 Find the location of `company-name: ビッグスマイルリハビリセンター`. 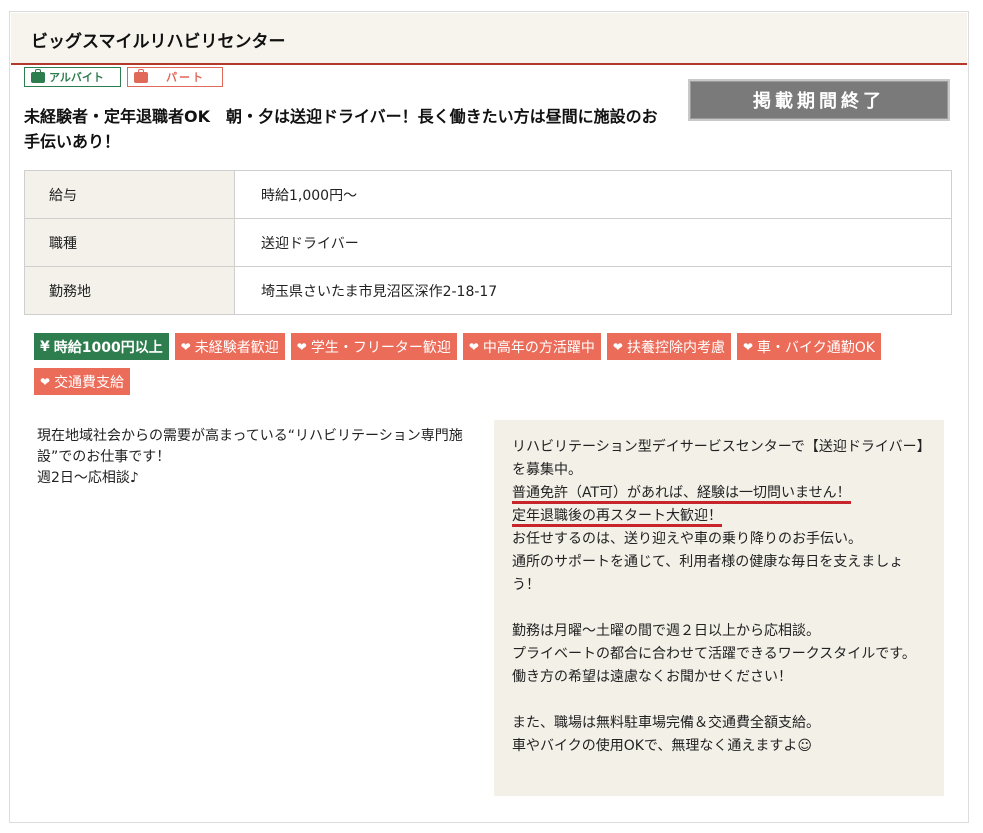

company-name: ビッグスマイルリハビリセンター is located at coordinates (158, 39).